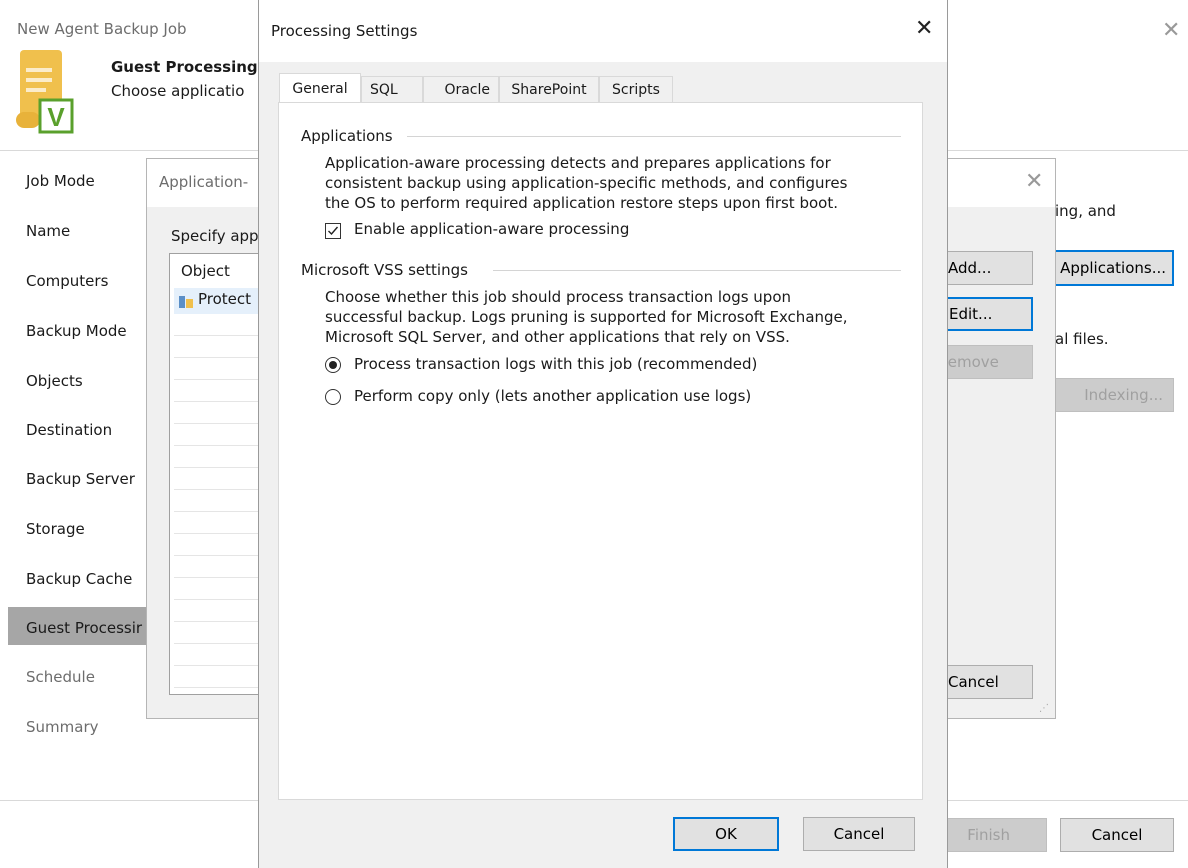 This screenshot has width=1188, height=868. Describe the element at coordinates (1117, 835) in the screenshot. I see `wizard-cancel-button: Cancel` at that location.